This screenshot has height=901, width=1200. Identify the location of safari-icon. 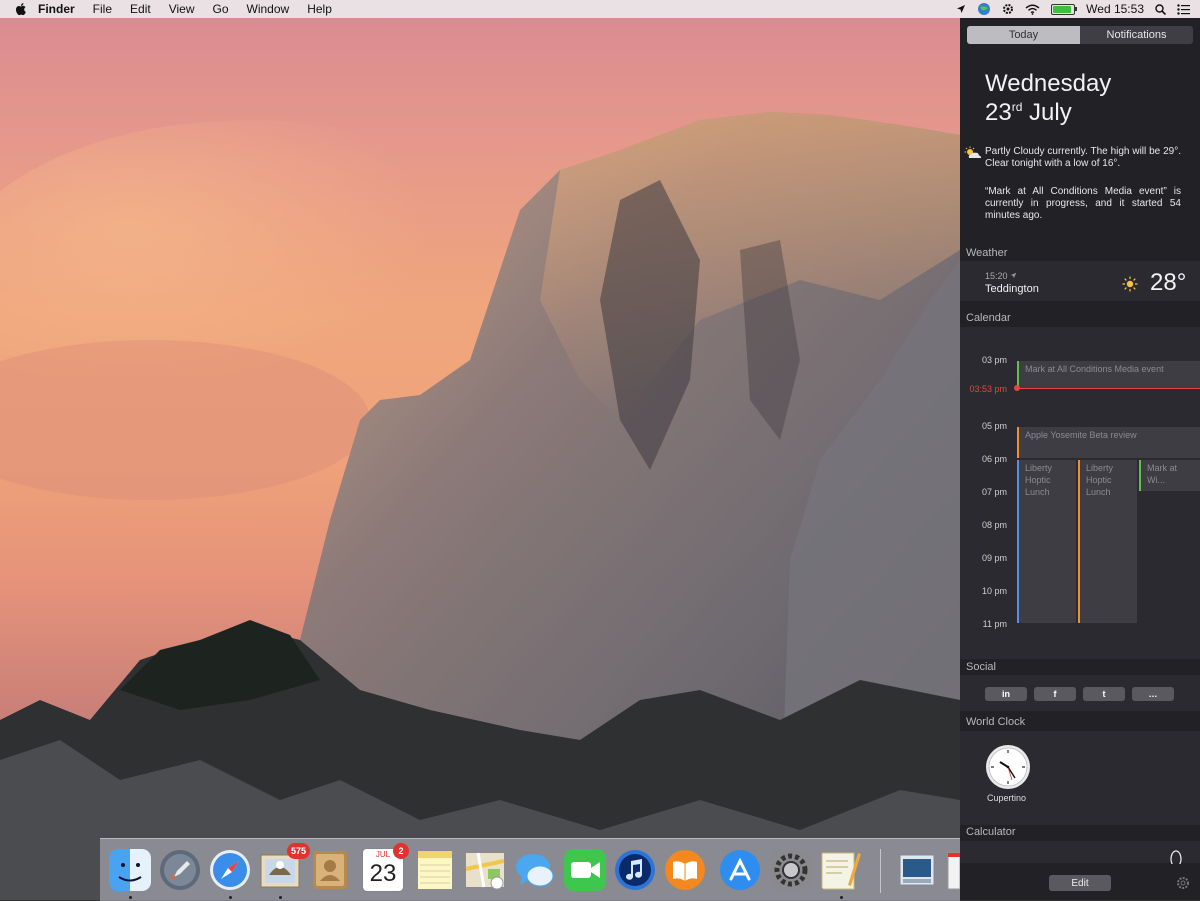
(230, 870).